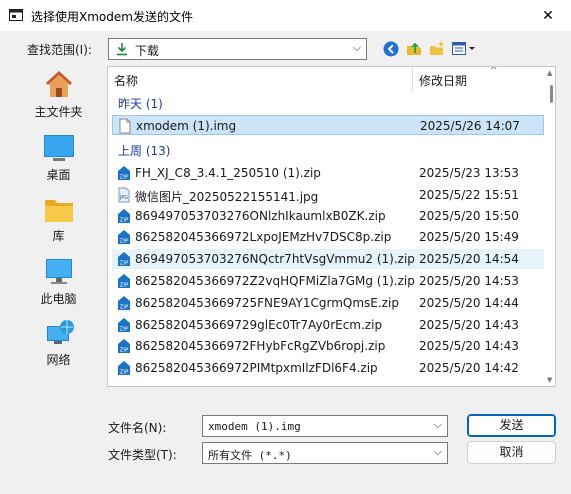  What do you see at coordinates (142, 455) in the screenshot?
I see `file-type-label: 文件类型(T):` at bounding box center [142, 455].